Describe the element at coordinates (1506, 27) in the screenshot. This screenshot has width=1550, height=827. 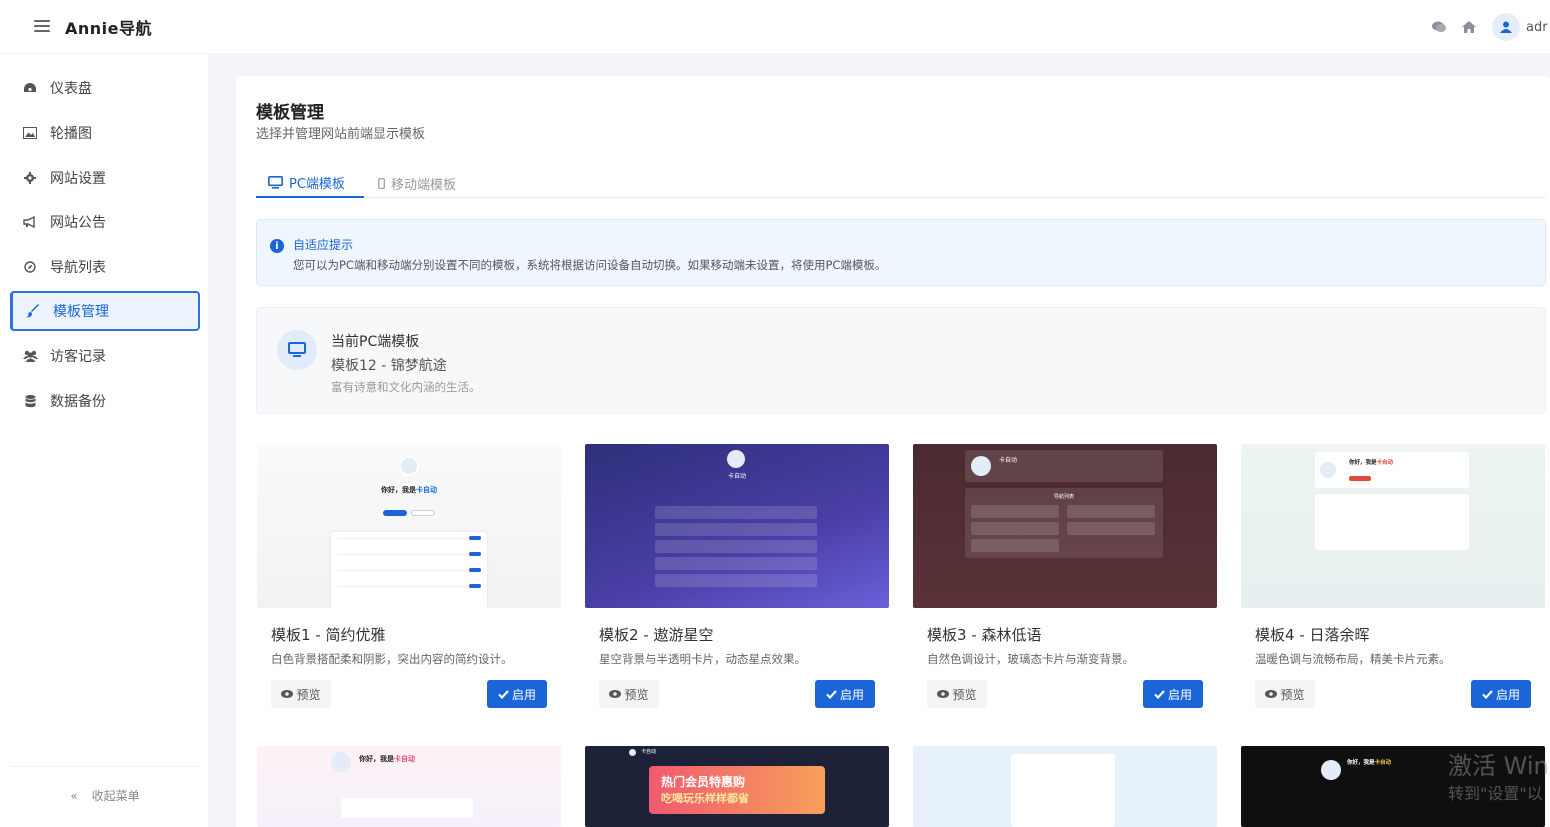
I see `avatar` at that location.